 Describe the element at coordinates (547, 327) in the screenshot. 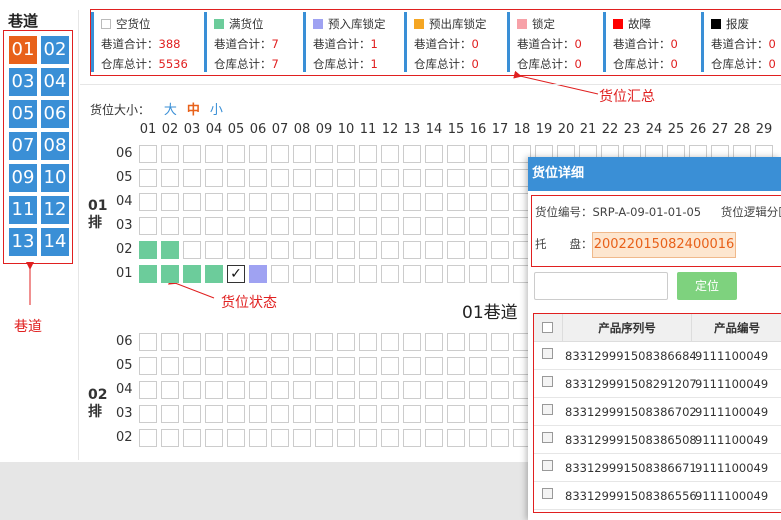

I see `select-all-checkbox` at that location.